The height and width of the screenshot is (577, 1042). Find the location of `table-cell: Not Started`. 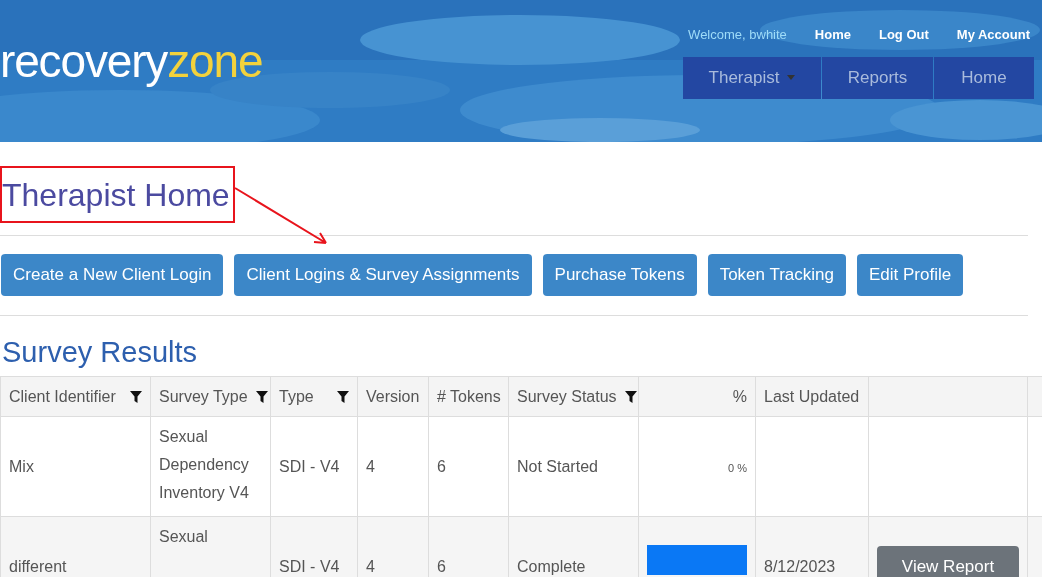

table-cell: Not Started is located at coordinates (557, 466).